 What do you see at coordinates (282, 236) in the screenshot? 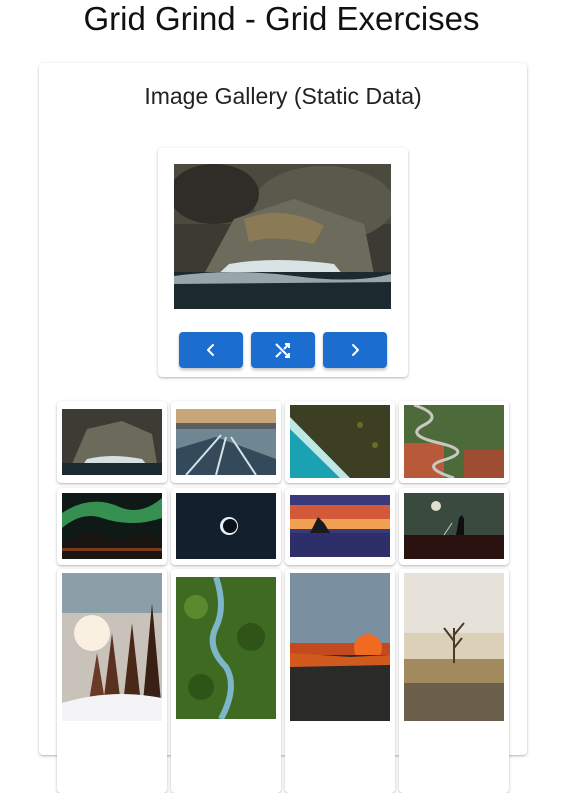
I see `main-image` at bounding box center [282, 236].